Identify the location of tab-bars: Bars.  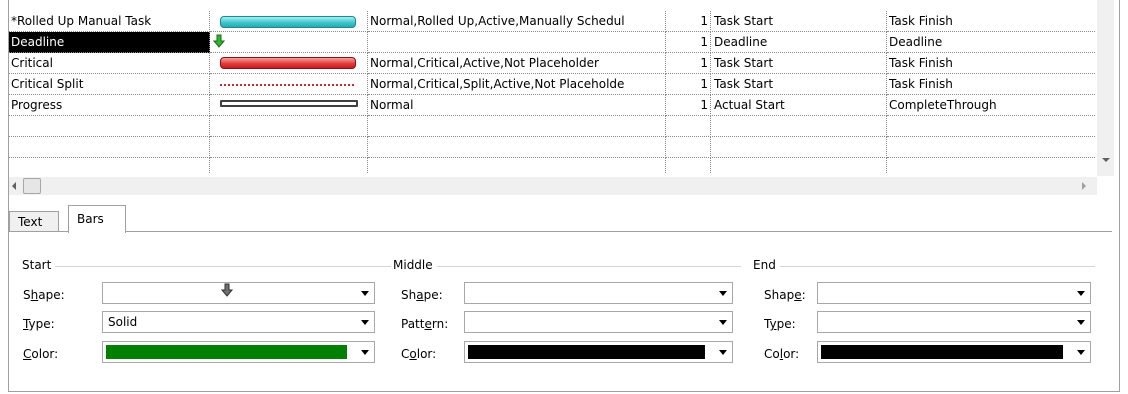
(97, 219).